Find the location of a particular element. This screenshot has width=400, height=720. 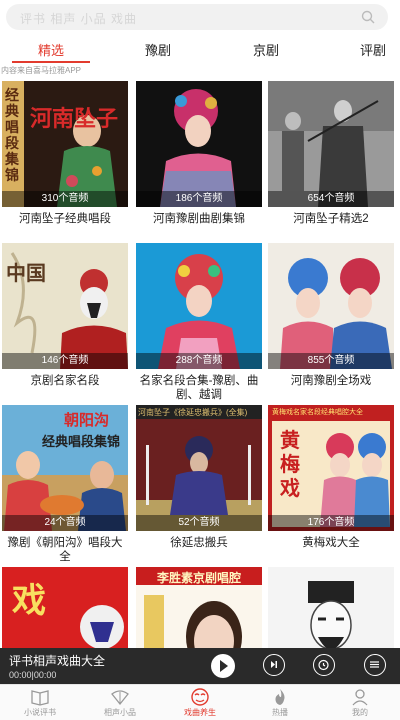

cover-title-text: 李胜素京剧唱腔 is located at coordinates (198, 578).